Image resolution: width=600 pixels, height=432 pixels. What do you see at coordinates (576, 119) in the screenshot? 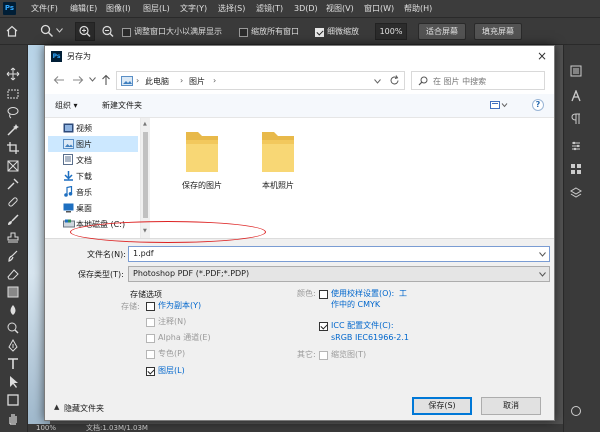
I see `paragraph-panel-icon` at bounding box center [576, 119].